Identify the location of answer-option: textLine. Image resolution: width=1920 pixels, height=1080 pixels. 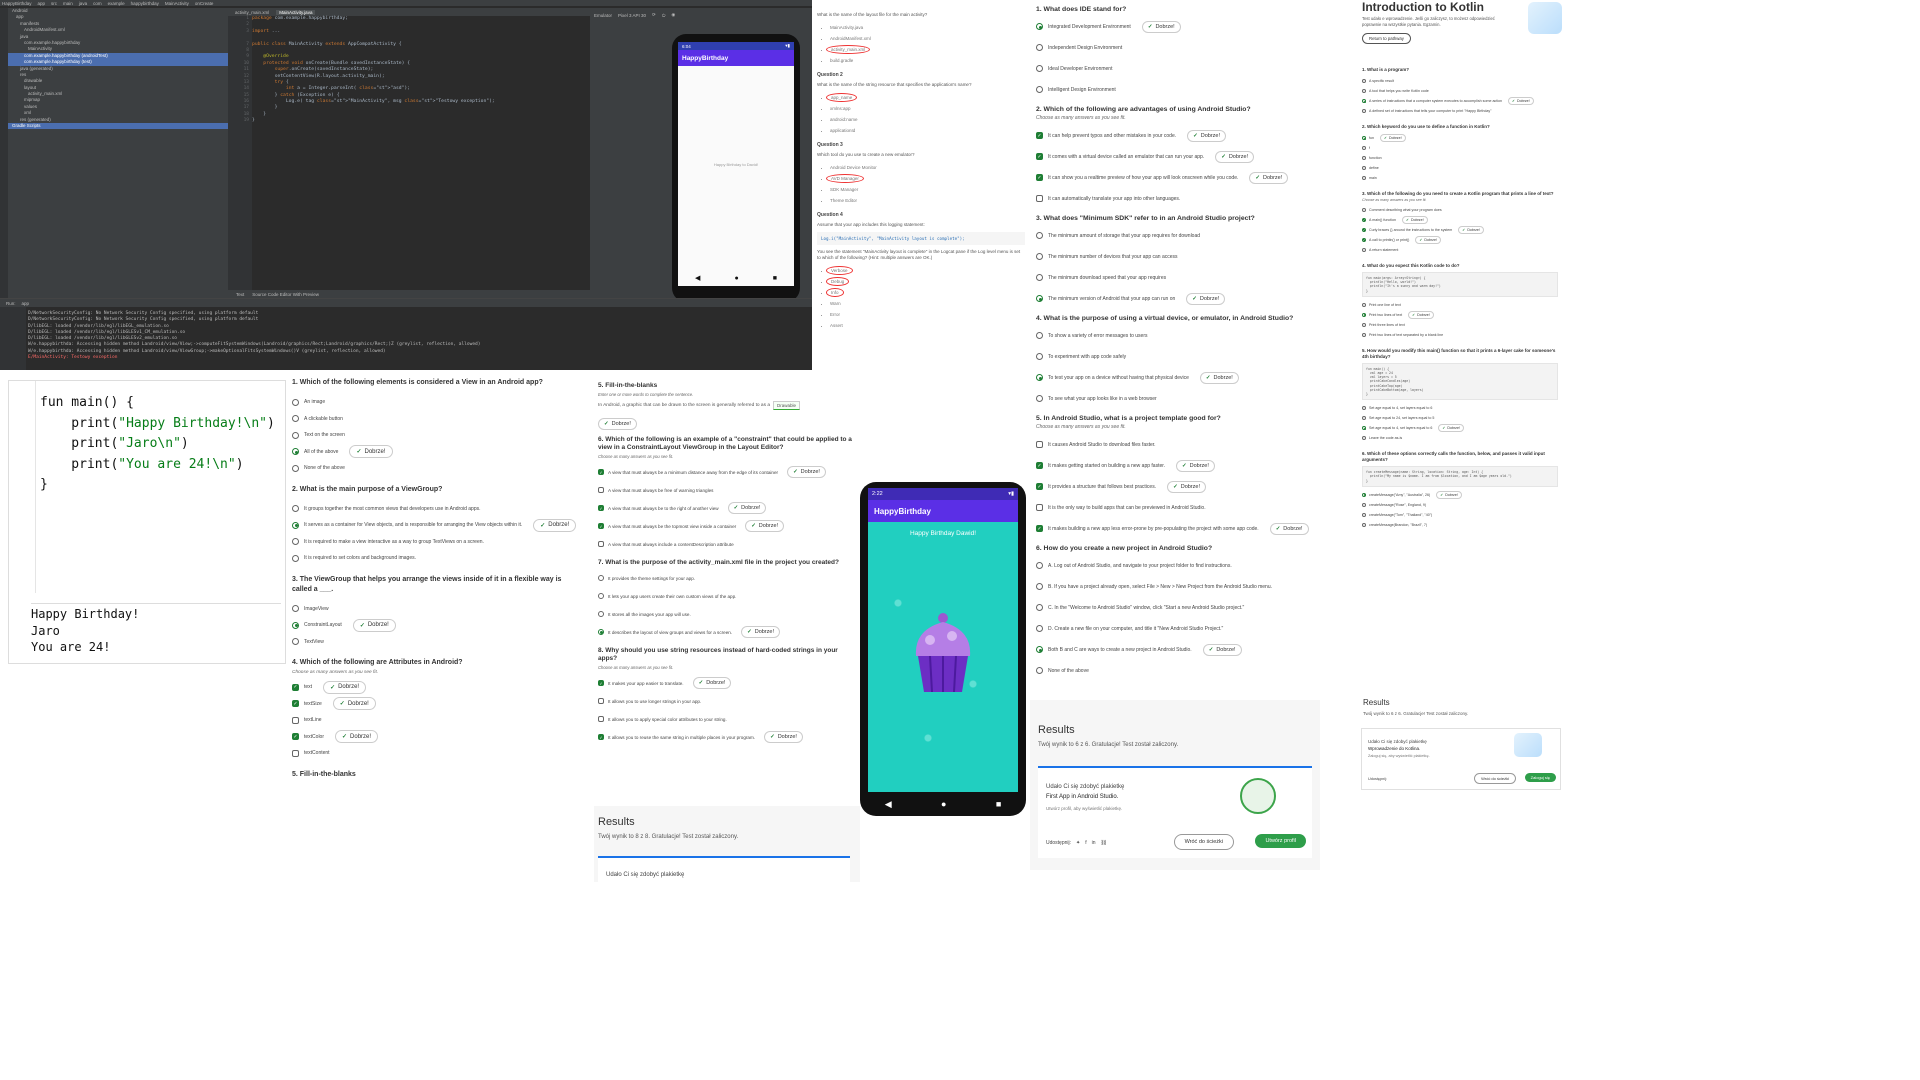
(438, 720).